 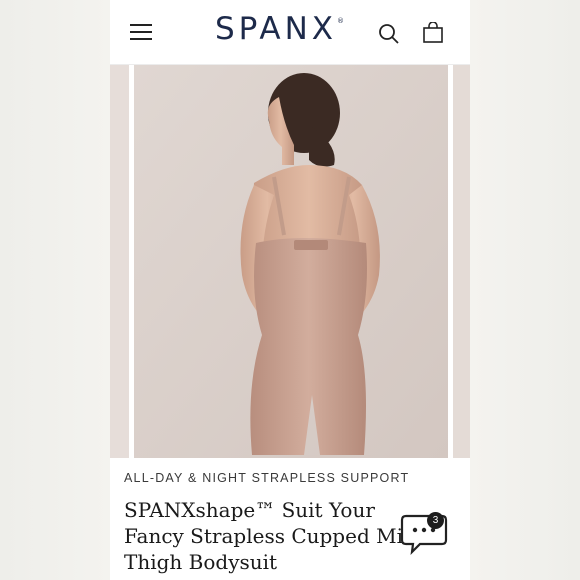 I want to click on previous-image-slide, so click(x=119, y=261).